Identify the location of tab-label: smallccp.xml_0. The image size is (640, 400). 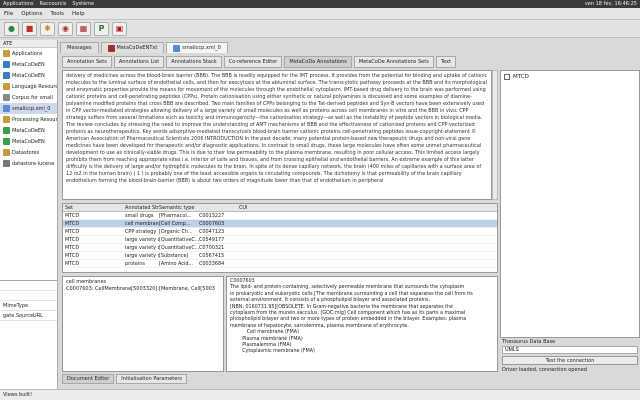
(201, 48).